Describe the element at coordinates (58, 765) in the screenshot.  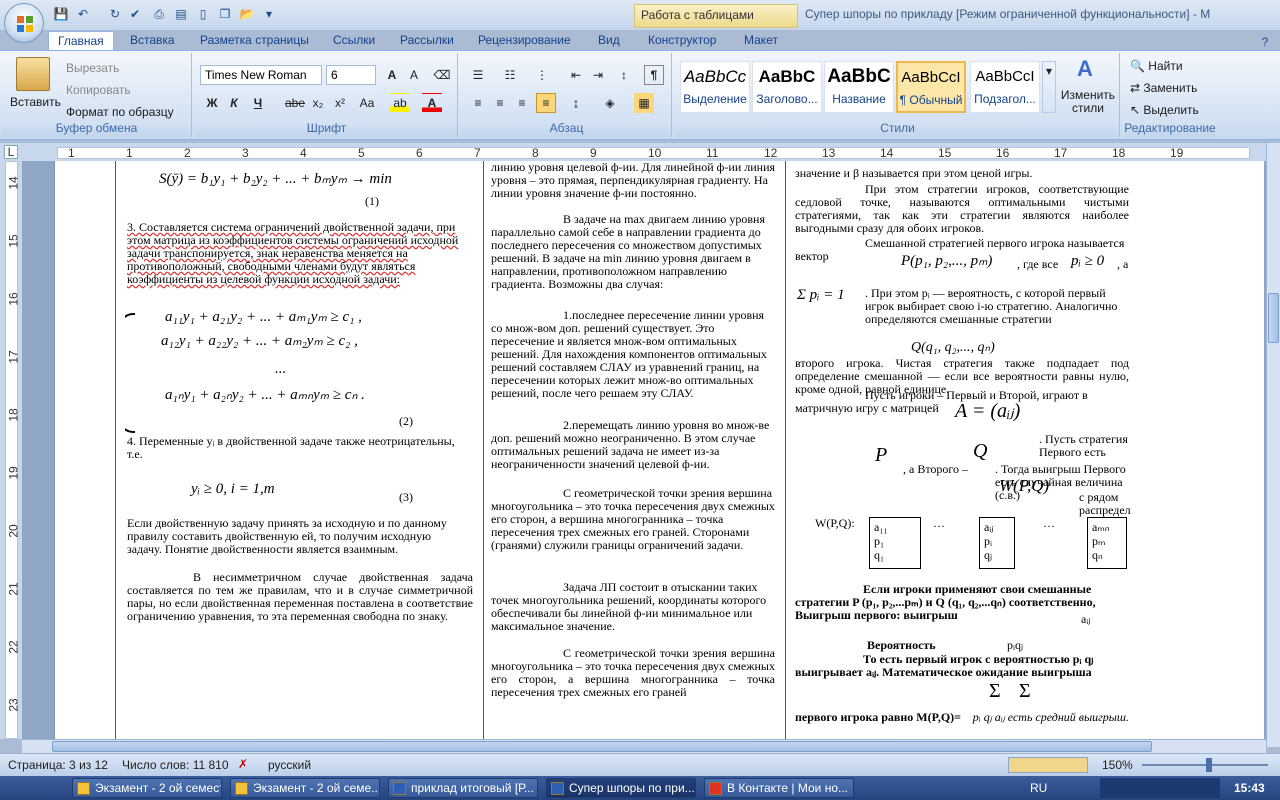
I see `page-count: Страница: 3 из 12` at that location.